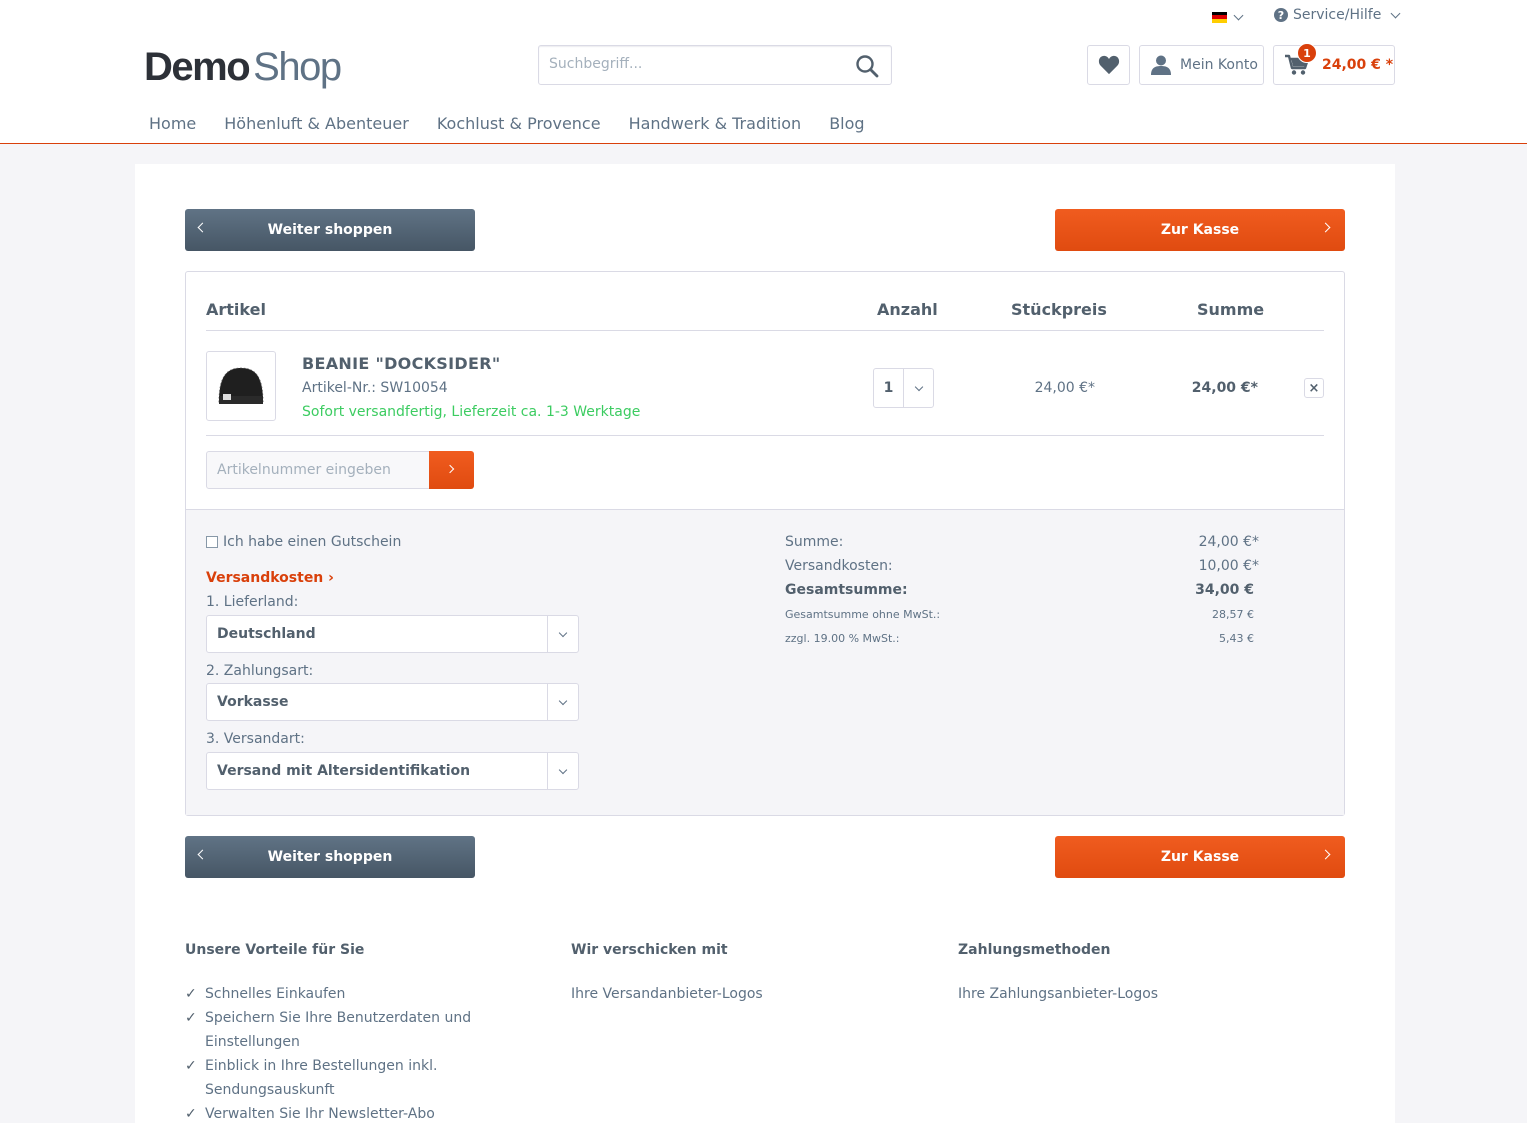 The height and width of the screenshot is (1123, 1527). I want to click on account-label: Mein Konto, so click(1219, 65).